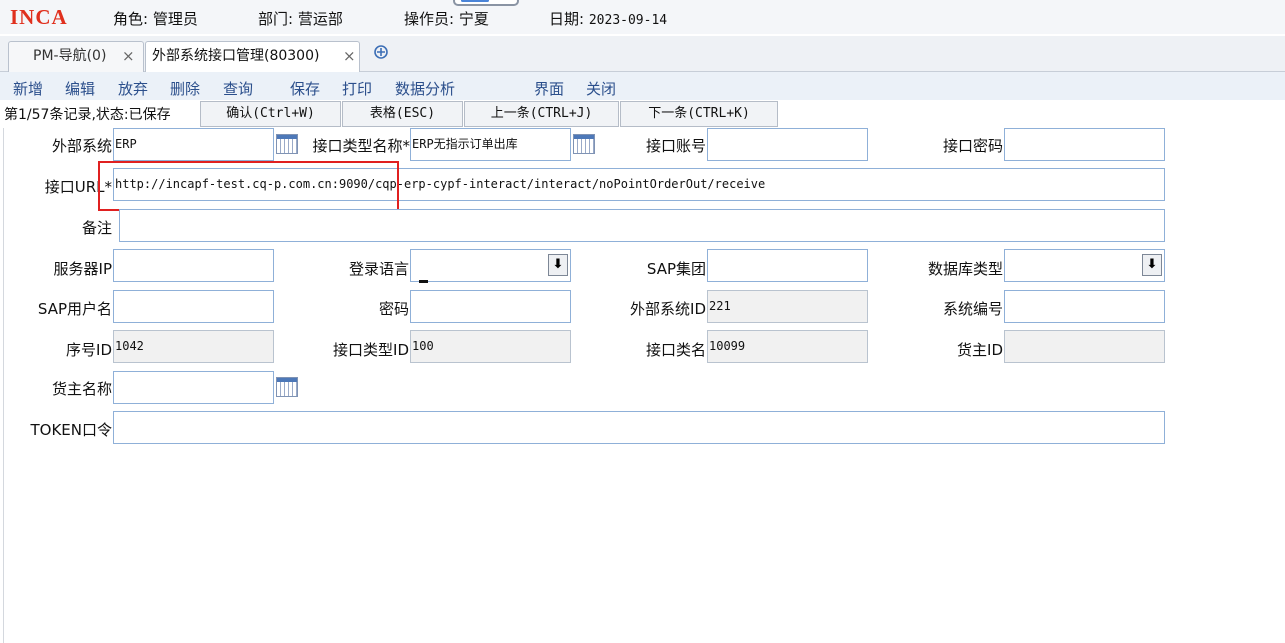 This screenshot has height=643, width=1285. I want to click on dept-info: 部门: 营运部, so click(300, 19).